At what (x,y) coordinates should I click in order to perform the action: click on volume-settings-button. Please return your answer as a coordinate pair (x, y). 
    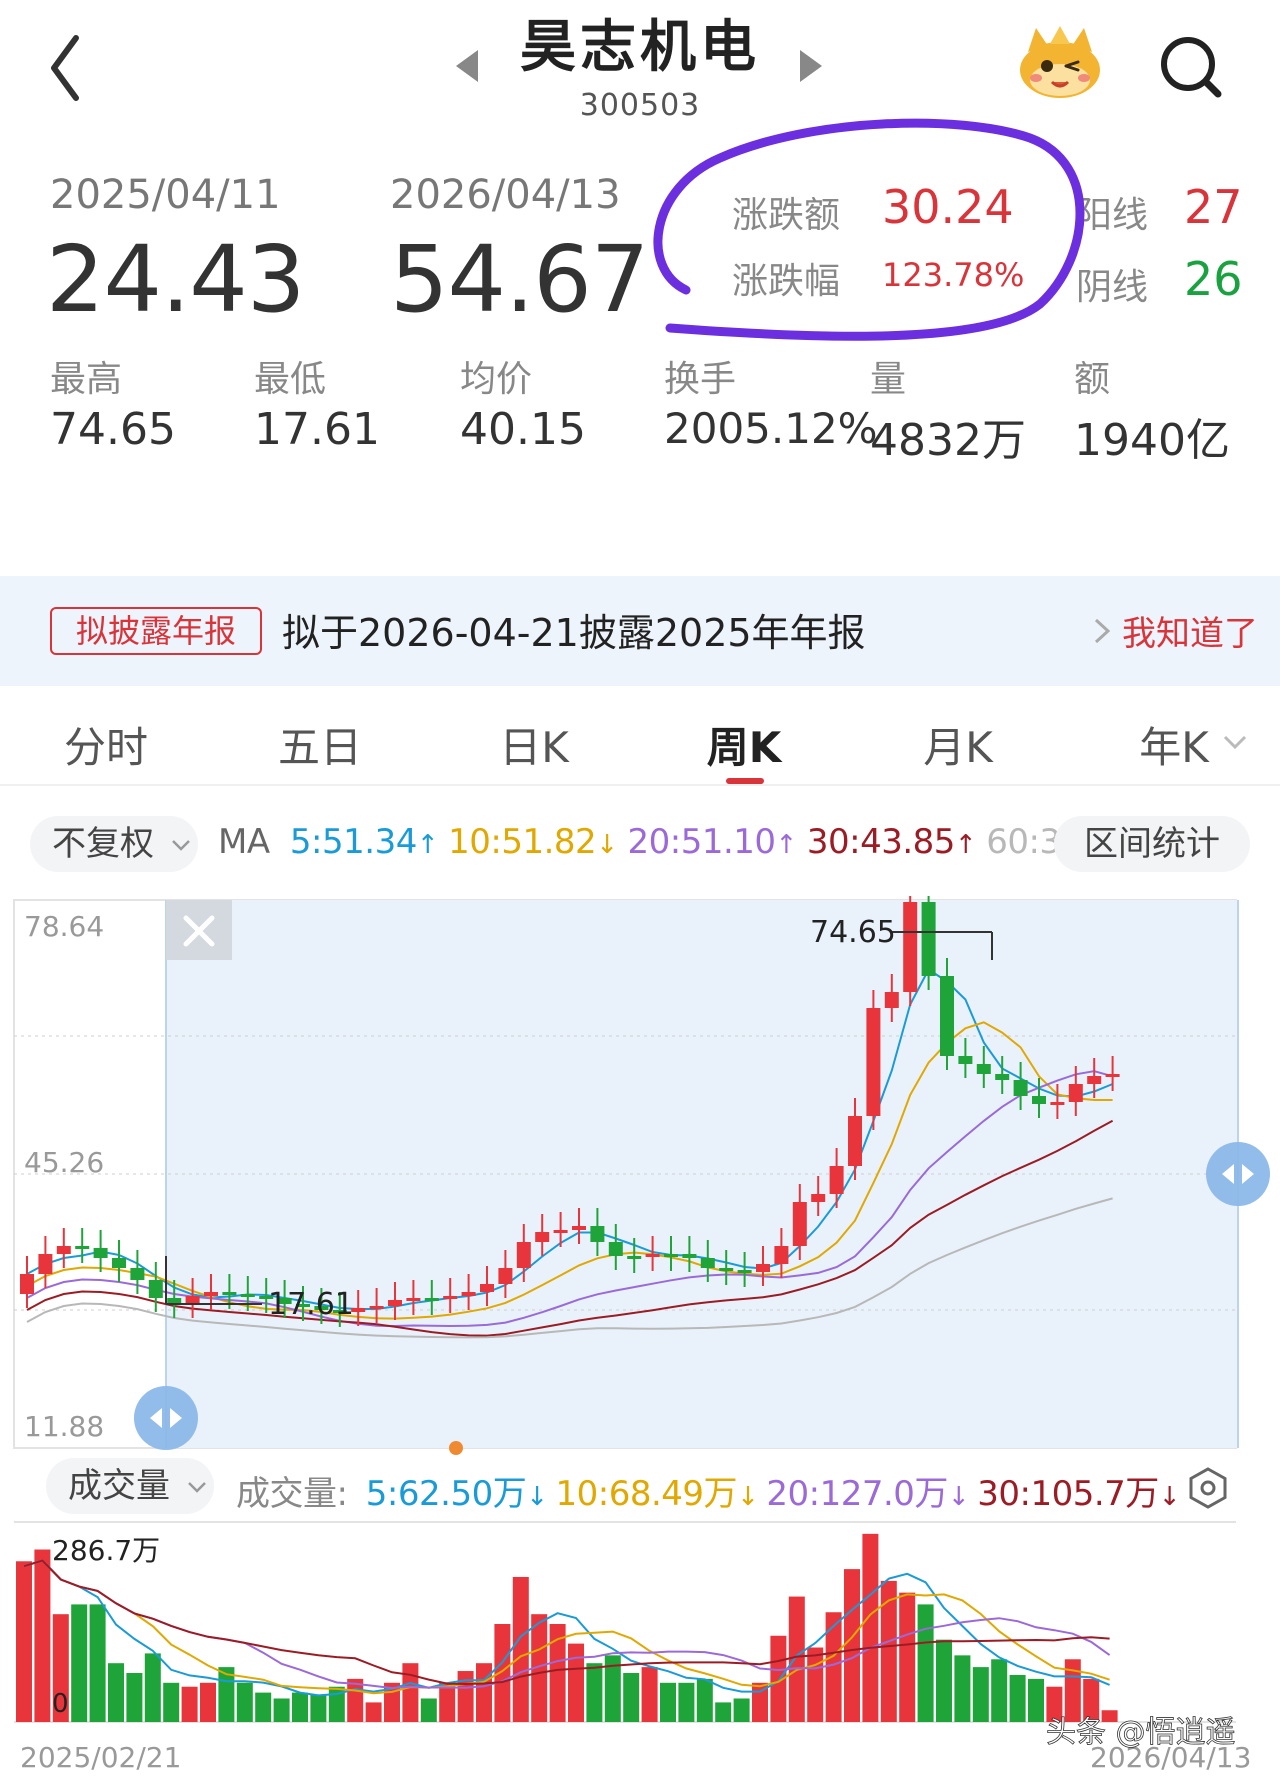
    Looking at the image, I should click on (1208, 1490).